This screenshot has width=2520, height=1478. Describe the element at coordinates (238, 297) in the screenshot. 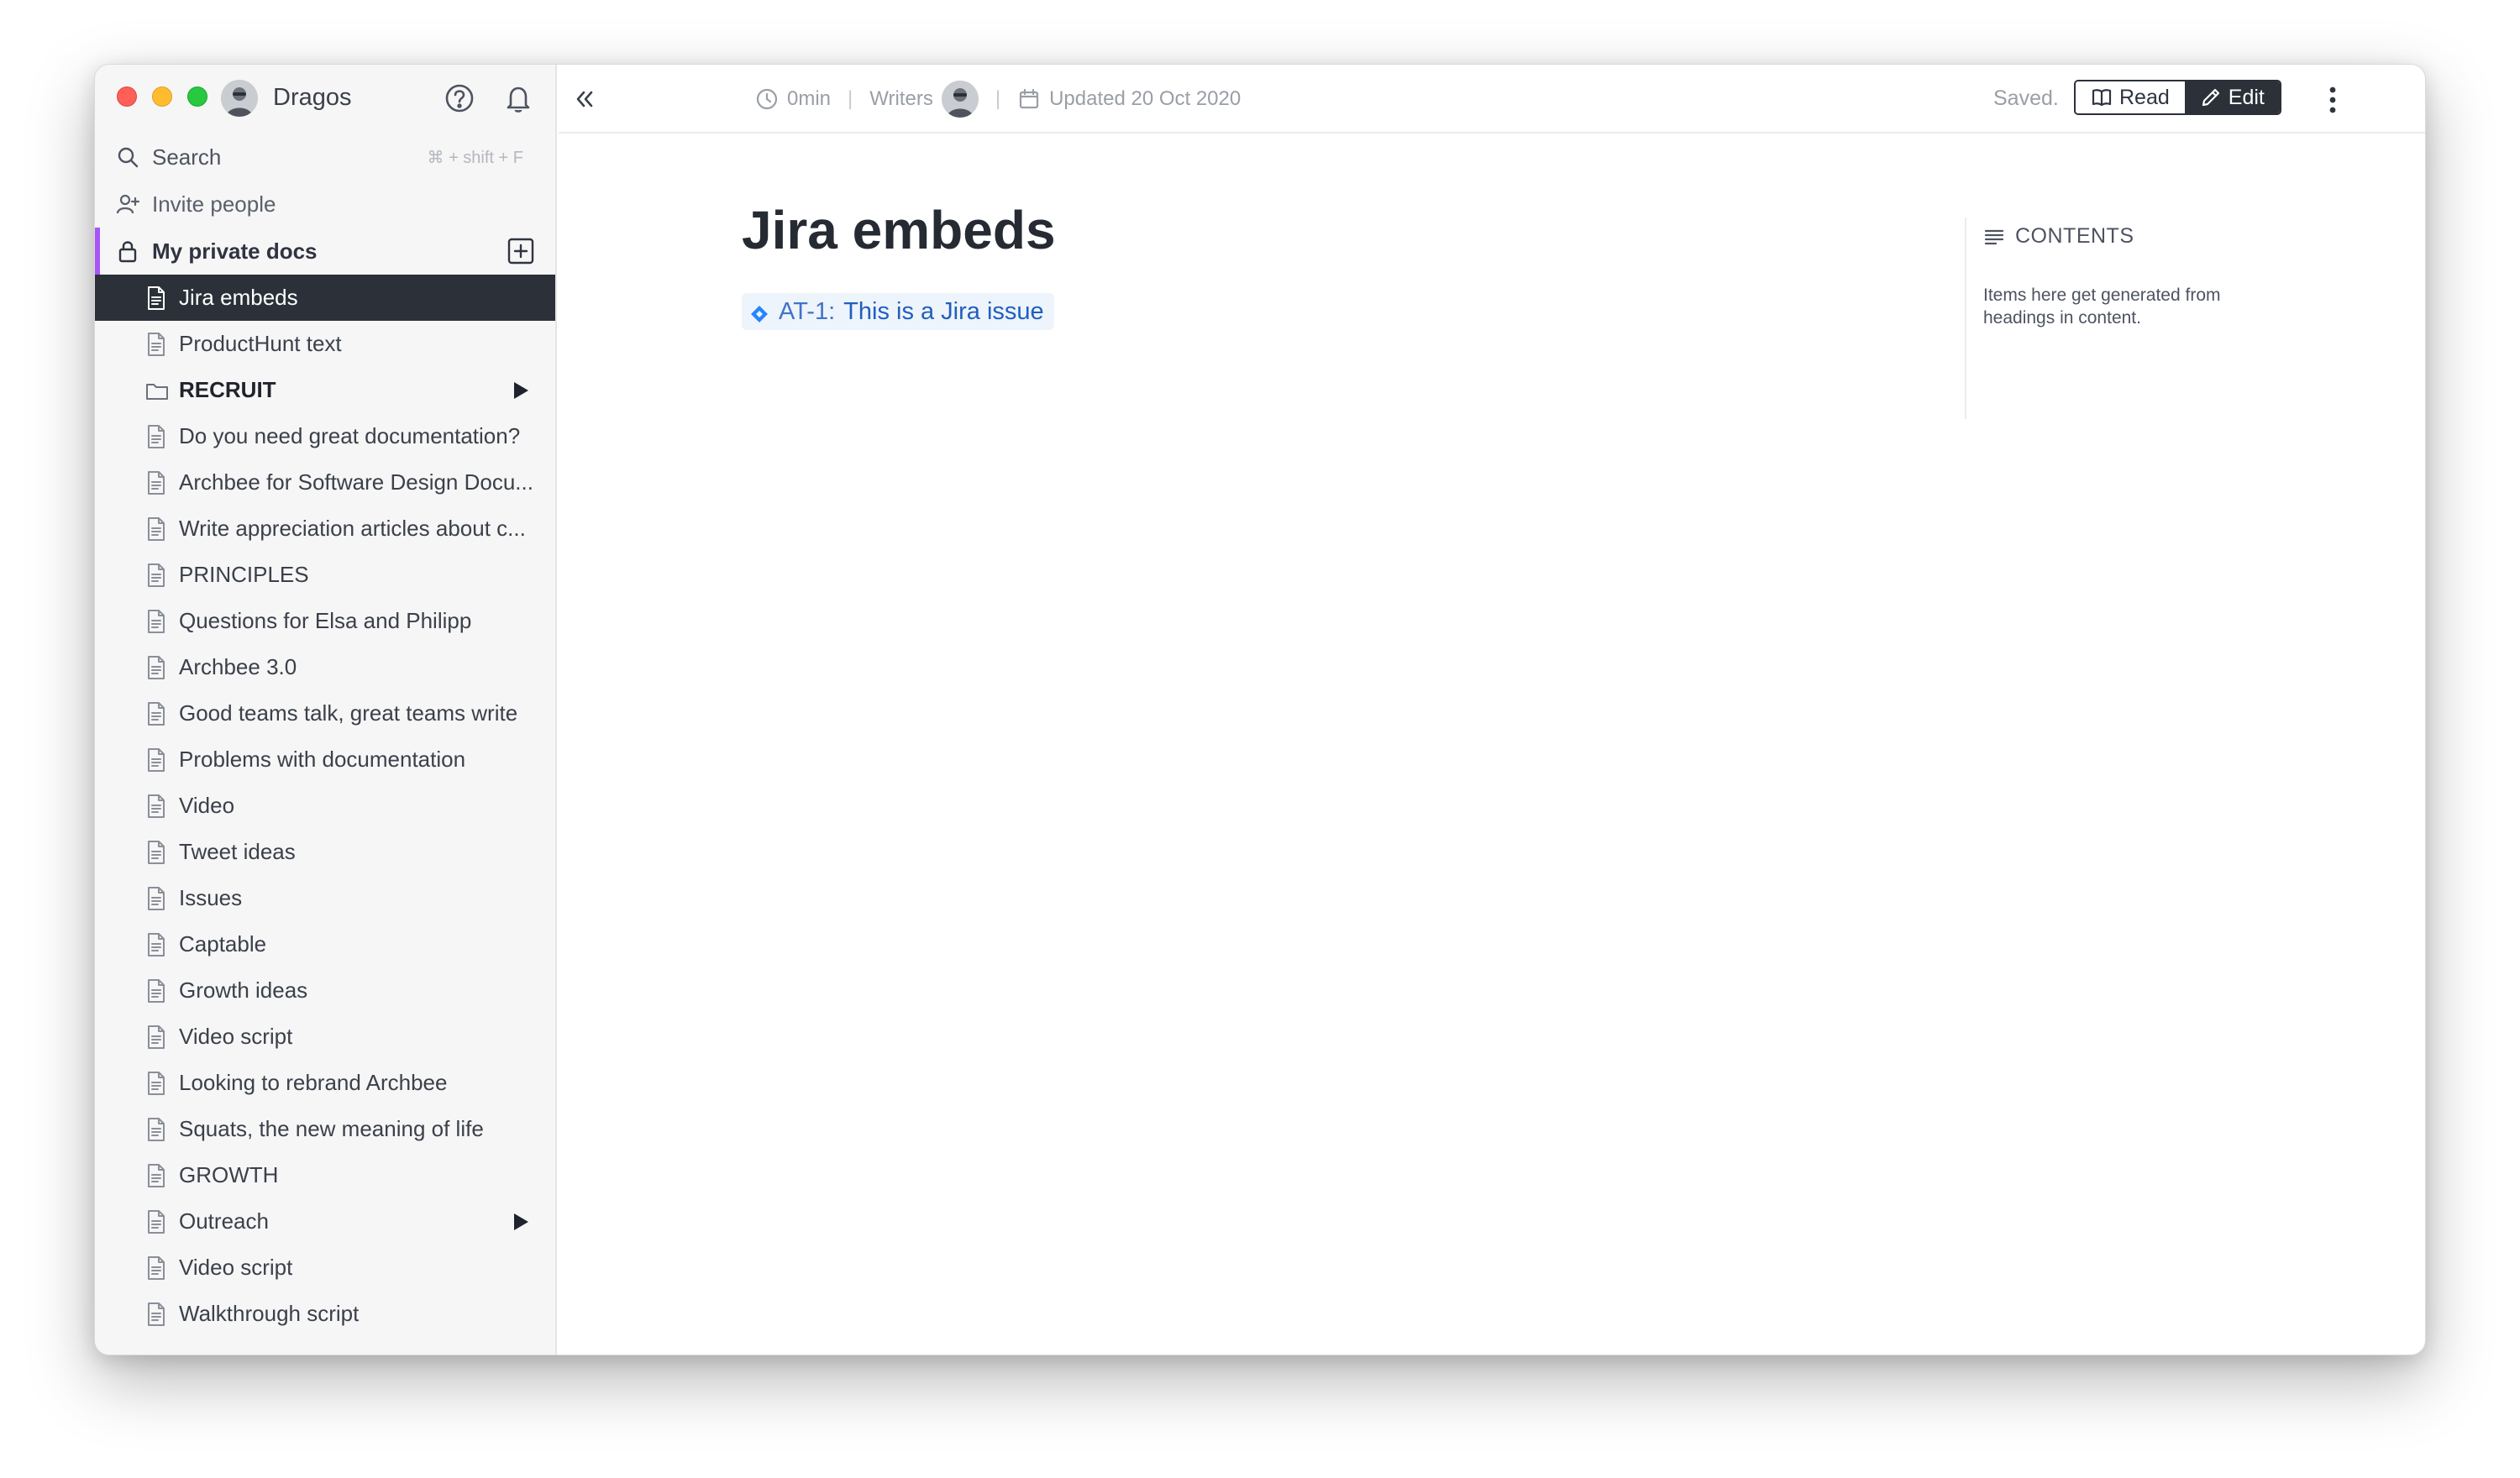

I see `sidebar-item-label: Jira embeds` at that location.